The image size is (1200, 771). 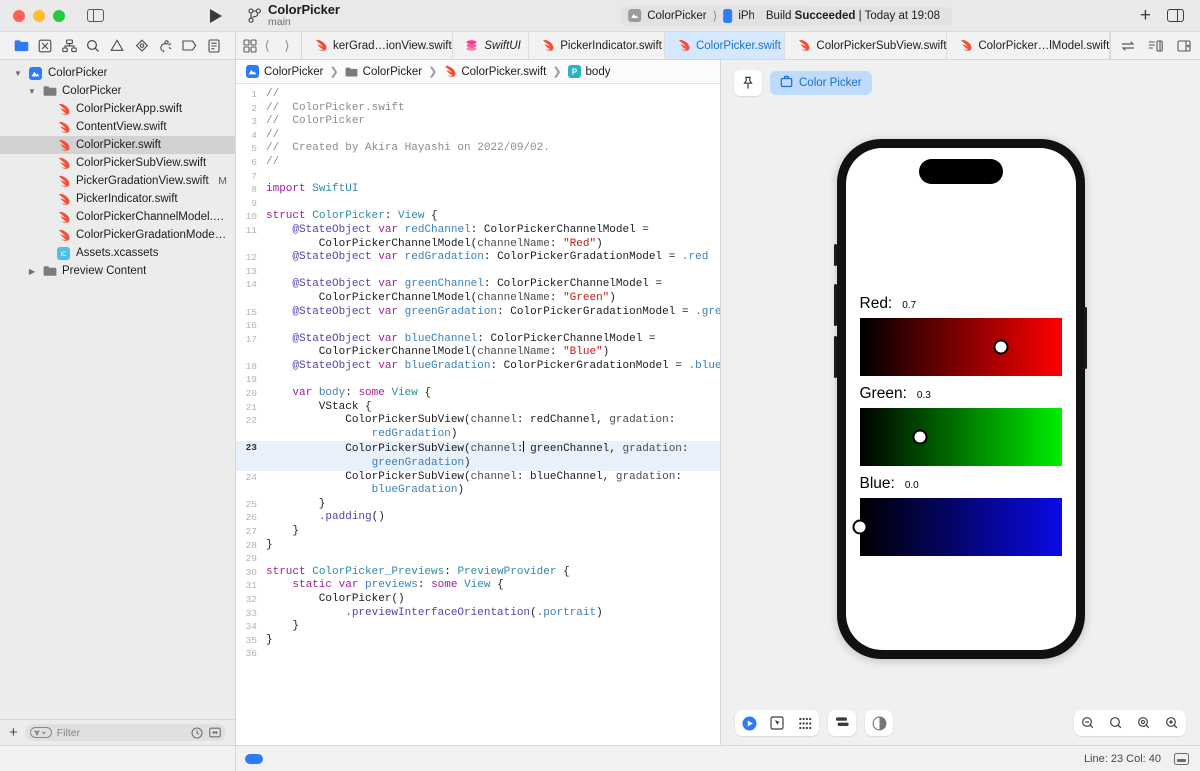 What do you see at coordinates (117, 253) in the screenshot?
I see `file-tree-row: IC Assets.xcassets` at bounding box center [117, 253].